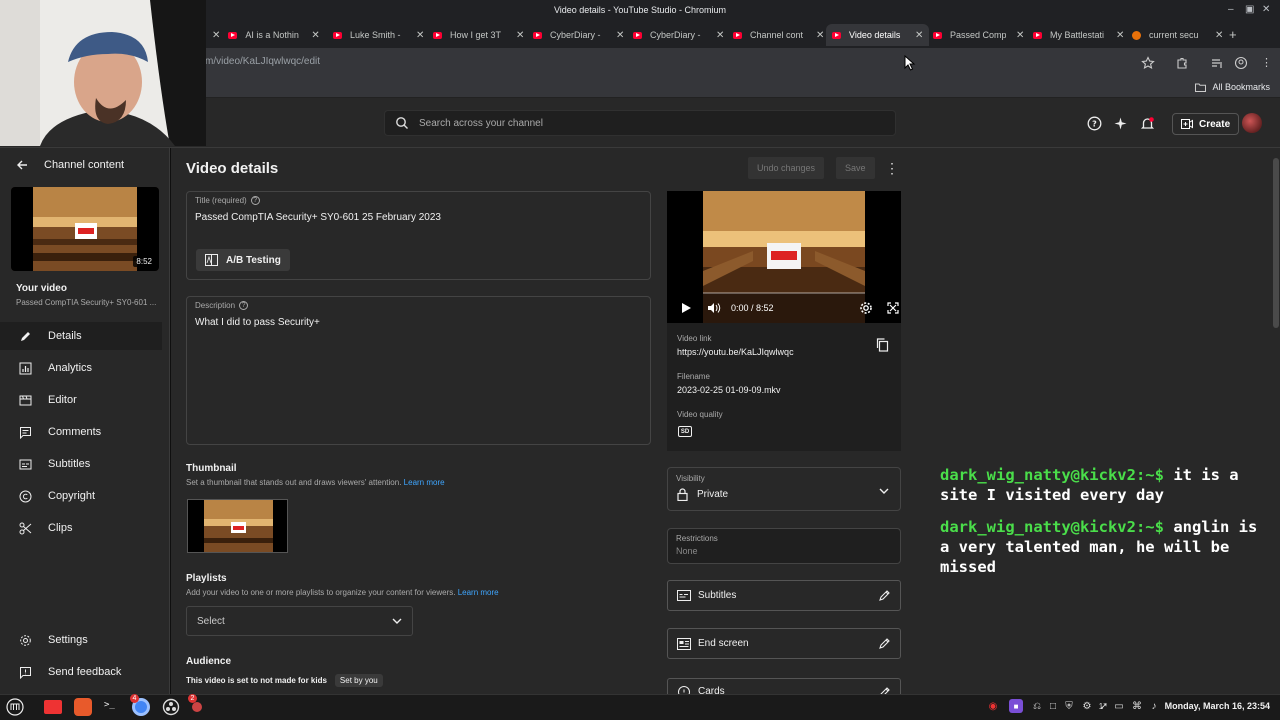 This screenshot has width=1280, height=720. I want to click on volume-icon, so click(714, 308).